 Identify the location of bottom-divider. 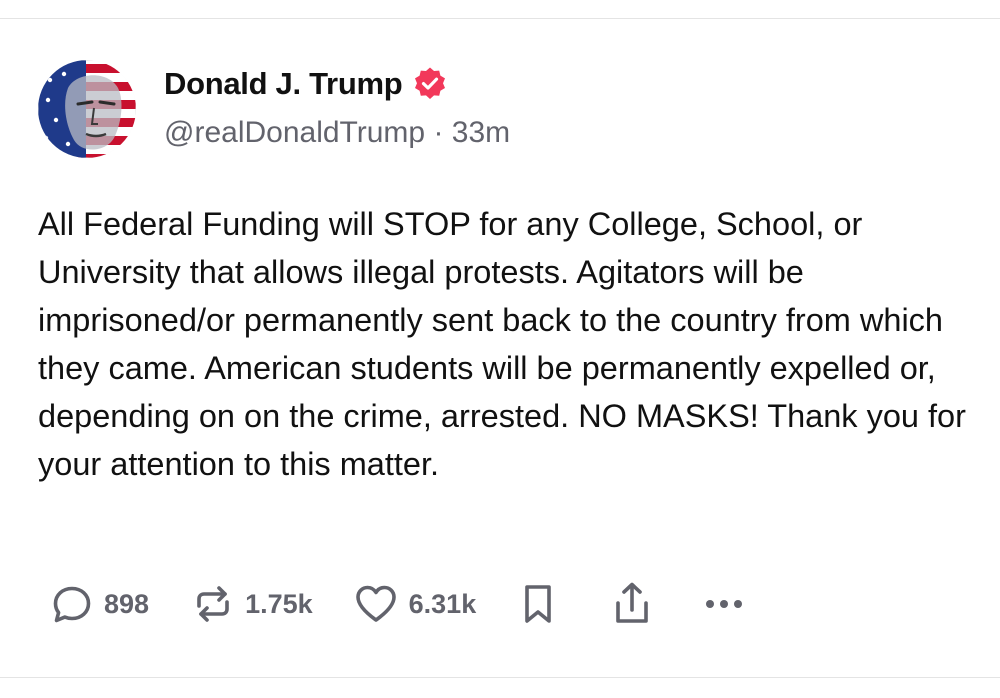
(500, 677).